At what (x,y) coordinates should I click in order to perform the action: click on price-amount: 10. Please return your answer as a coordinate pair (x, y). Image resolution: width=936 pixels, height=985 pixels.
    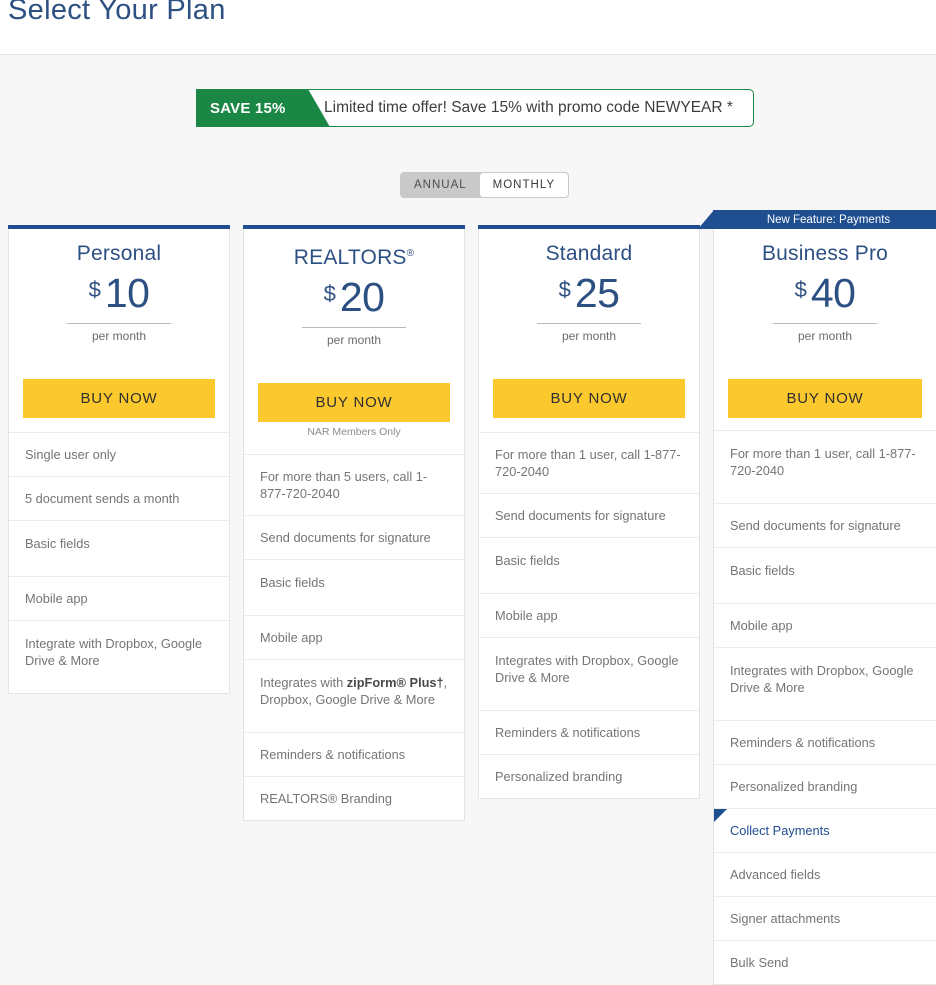
    Looking at the image, I should click on (127, 293).